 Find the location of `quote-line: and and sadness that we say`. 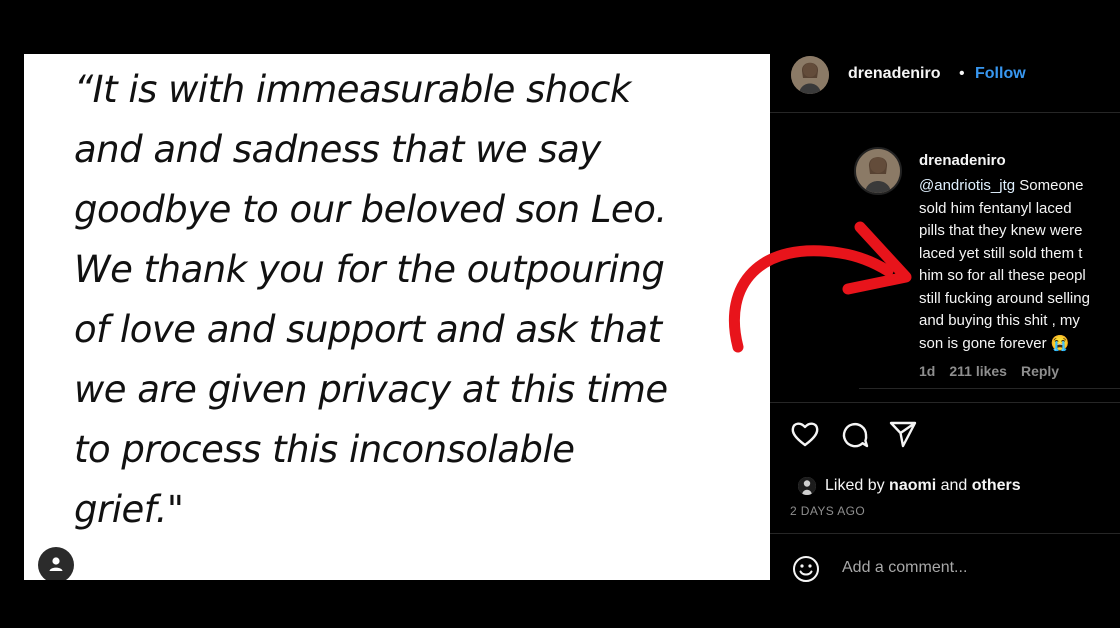

quote-line: and and sadness that we say is located at coordinates (337, 149).